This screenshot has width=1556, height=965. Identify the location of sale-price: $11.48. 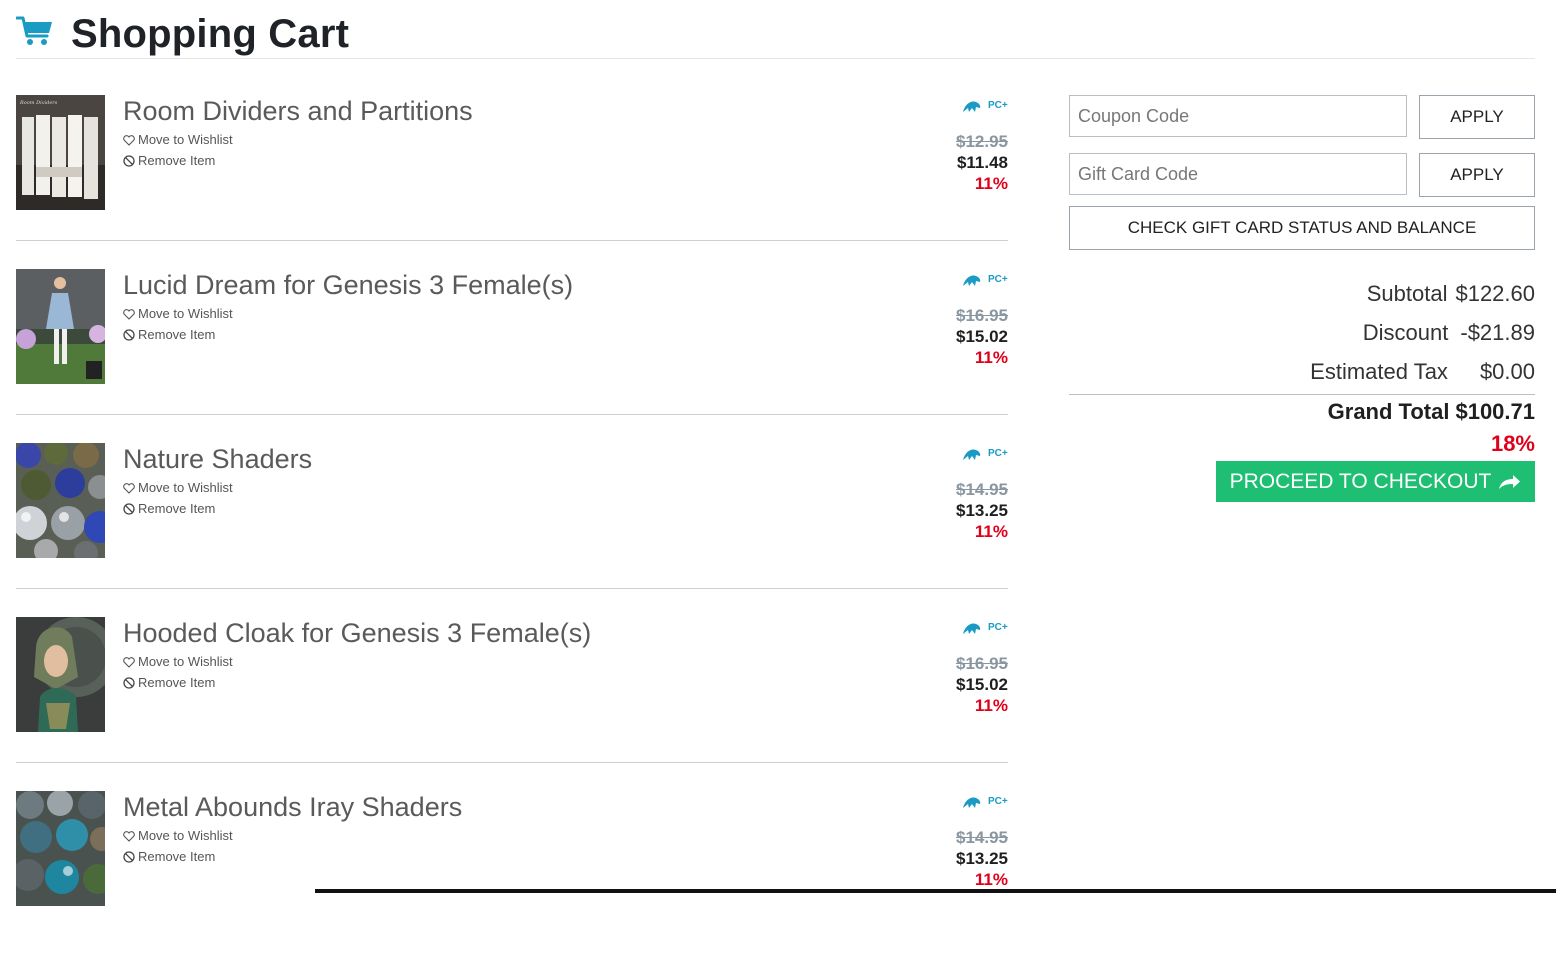
(982, 162).